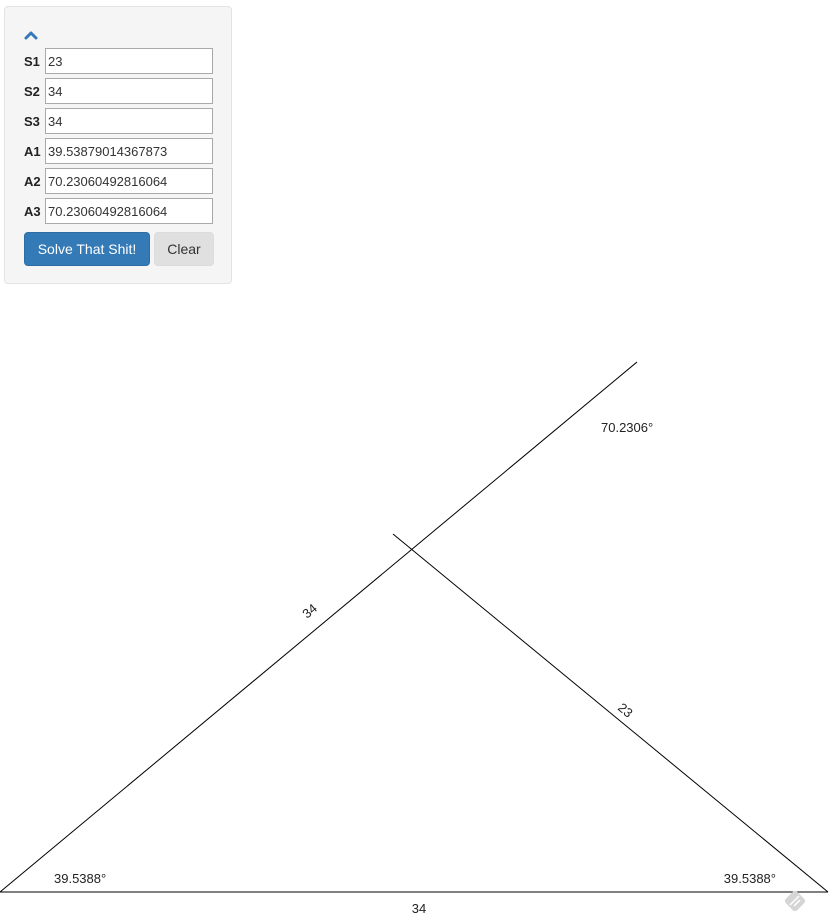 Image resolution: width=830 pixels, height=919 pixels. Describe the element at coordinates (419, 908) in the screenshot. I see `side-label-base: 34` at that location.